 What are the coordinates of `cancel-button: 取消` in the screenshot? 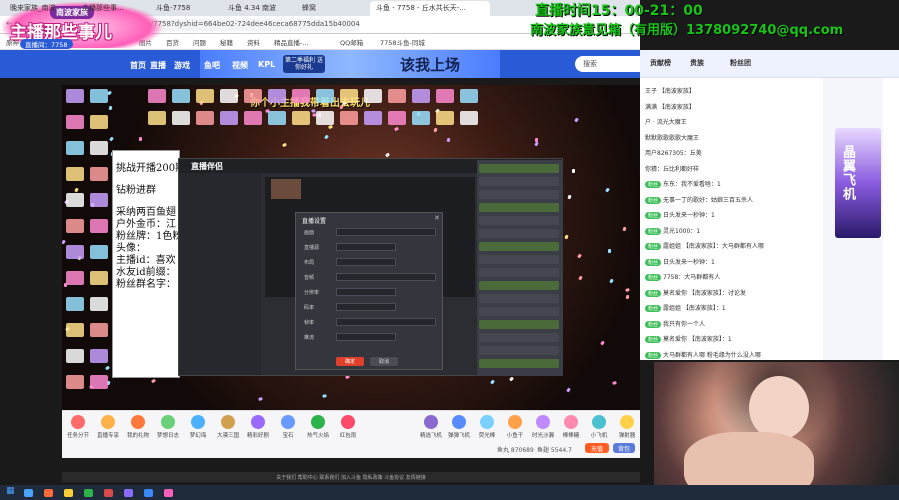 It's located at (384, 361).